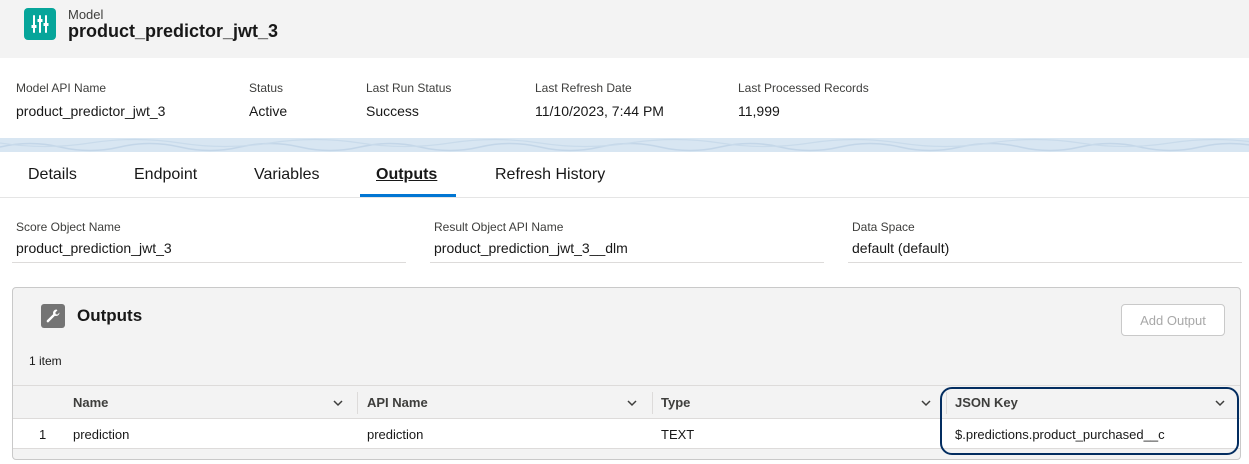 This screenshot has height=464, width=1249. I want to click on highlight-last-run-status: Last Run Status Success, so click(408, 100).